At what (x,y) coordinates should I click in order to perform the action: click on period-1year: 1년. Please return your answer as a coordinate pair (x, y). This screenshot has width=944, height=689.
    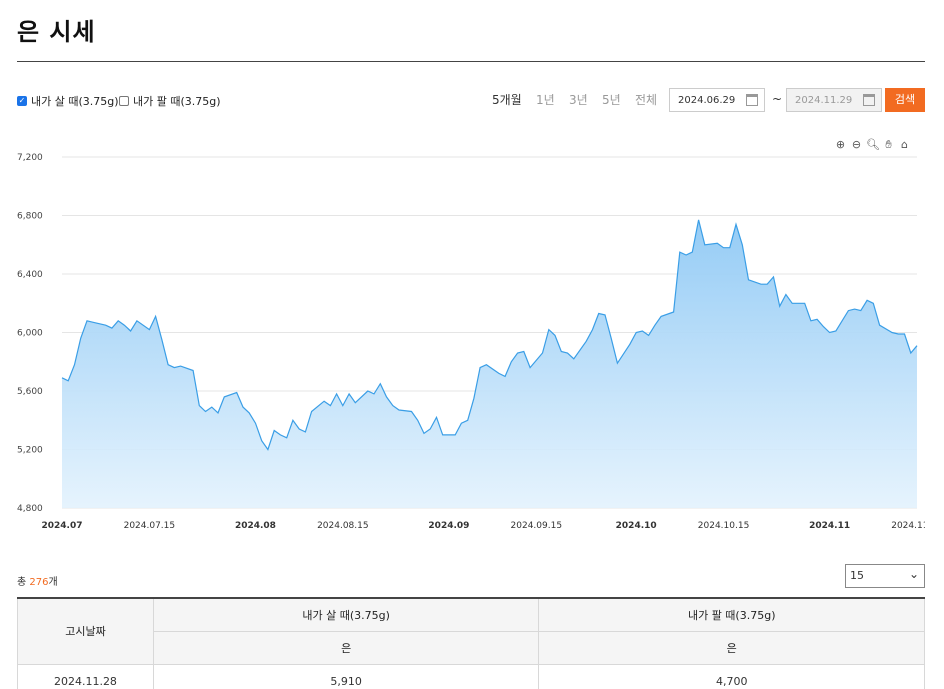
    Looking at the image, I should click on (545, 99).